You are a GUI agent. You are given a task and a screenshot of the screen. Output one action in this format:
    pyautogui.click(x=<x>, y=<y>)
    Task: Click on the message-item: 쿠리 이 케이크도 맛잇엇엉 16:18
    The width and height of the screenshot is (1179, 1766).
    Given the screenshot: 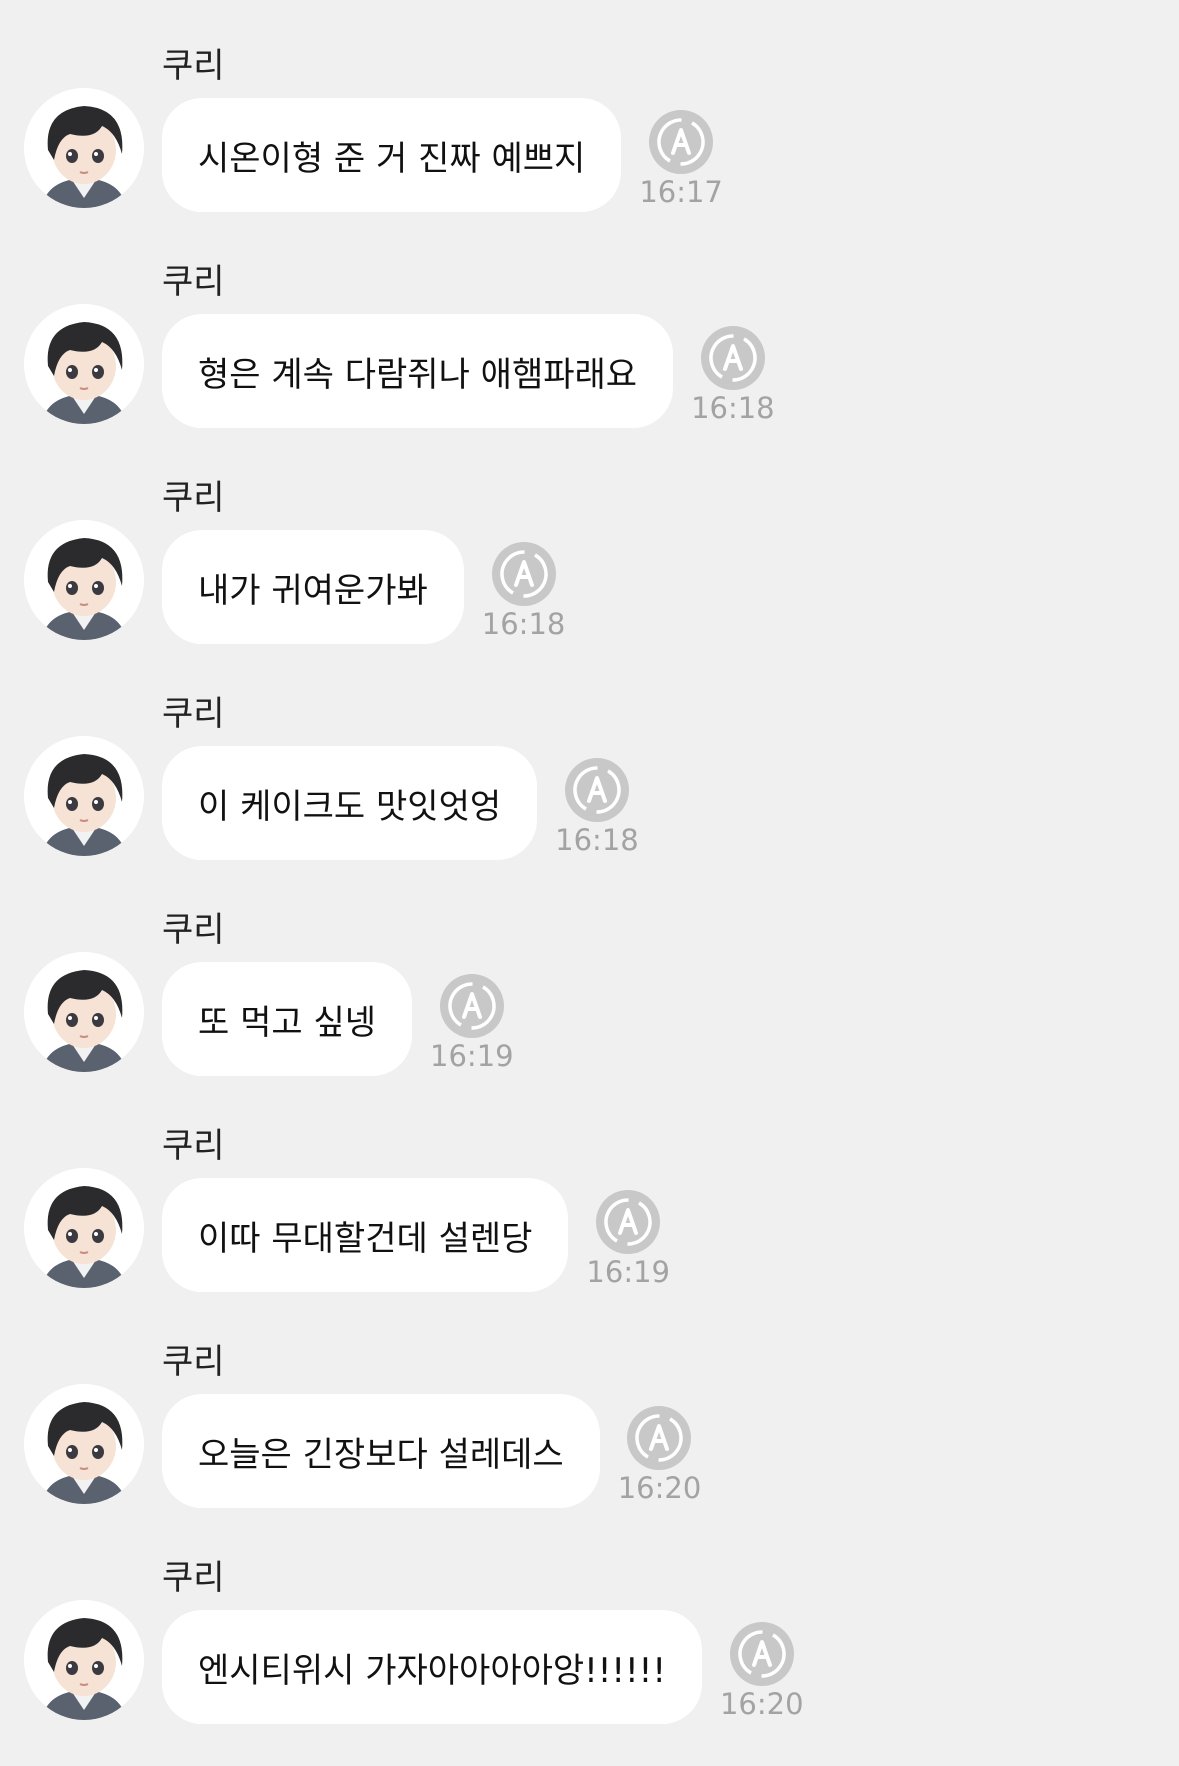 What is the action you would take?
    pyautogui.click(x=589, y=794)
    